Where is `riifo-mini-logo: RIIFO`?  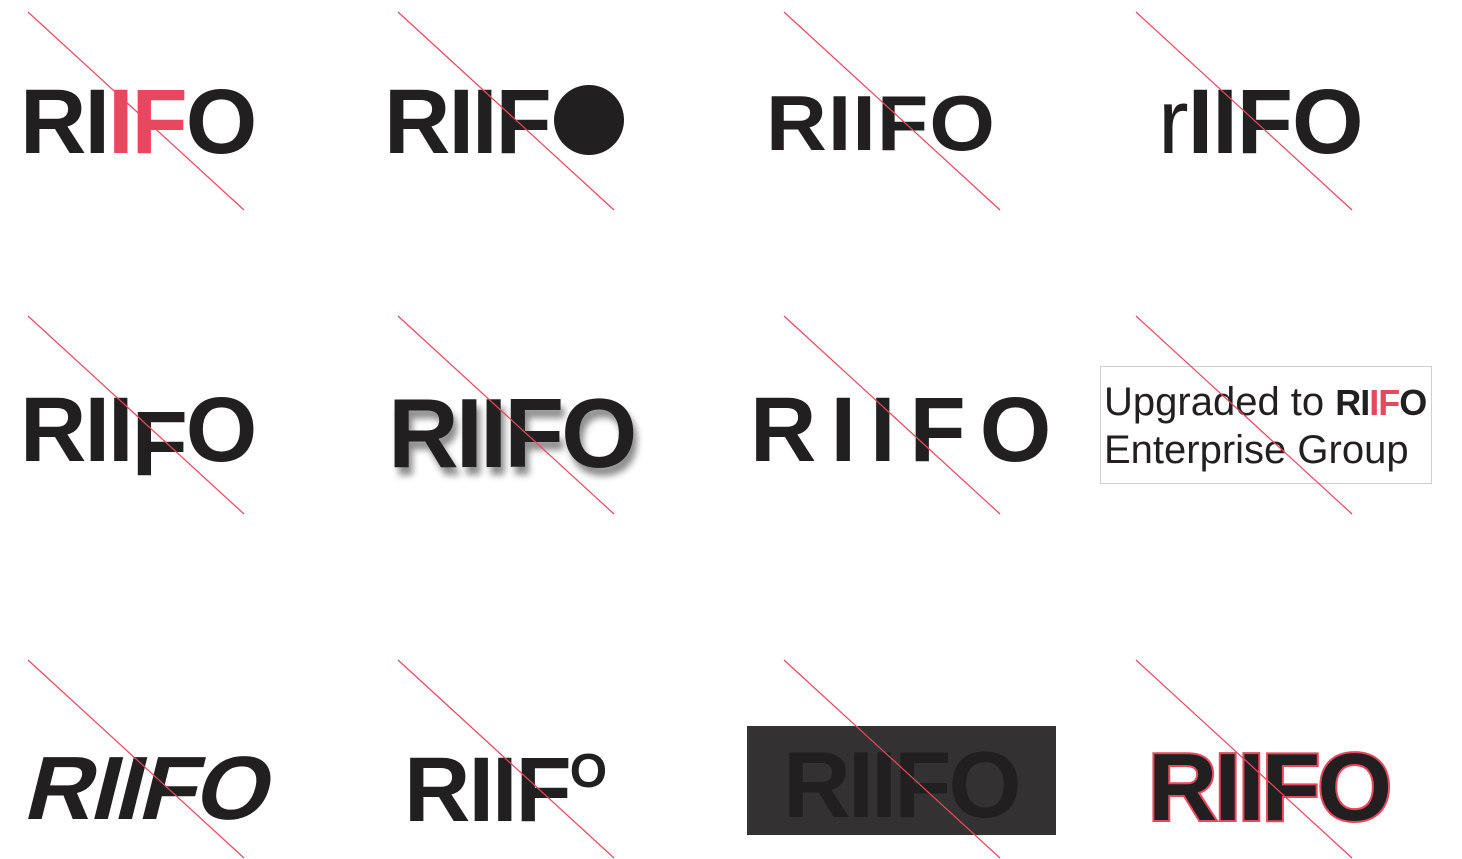
riifo-mini-logo: RIIFO is located at coordinates (1381, 402).